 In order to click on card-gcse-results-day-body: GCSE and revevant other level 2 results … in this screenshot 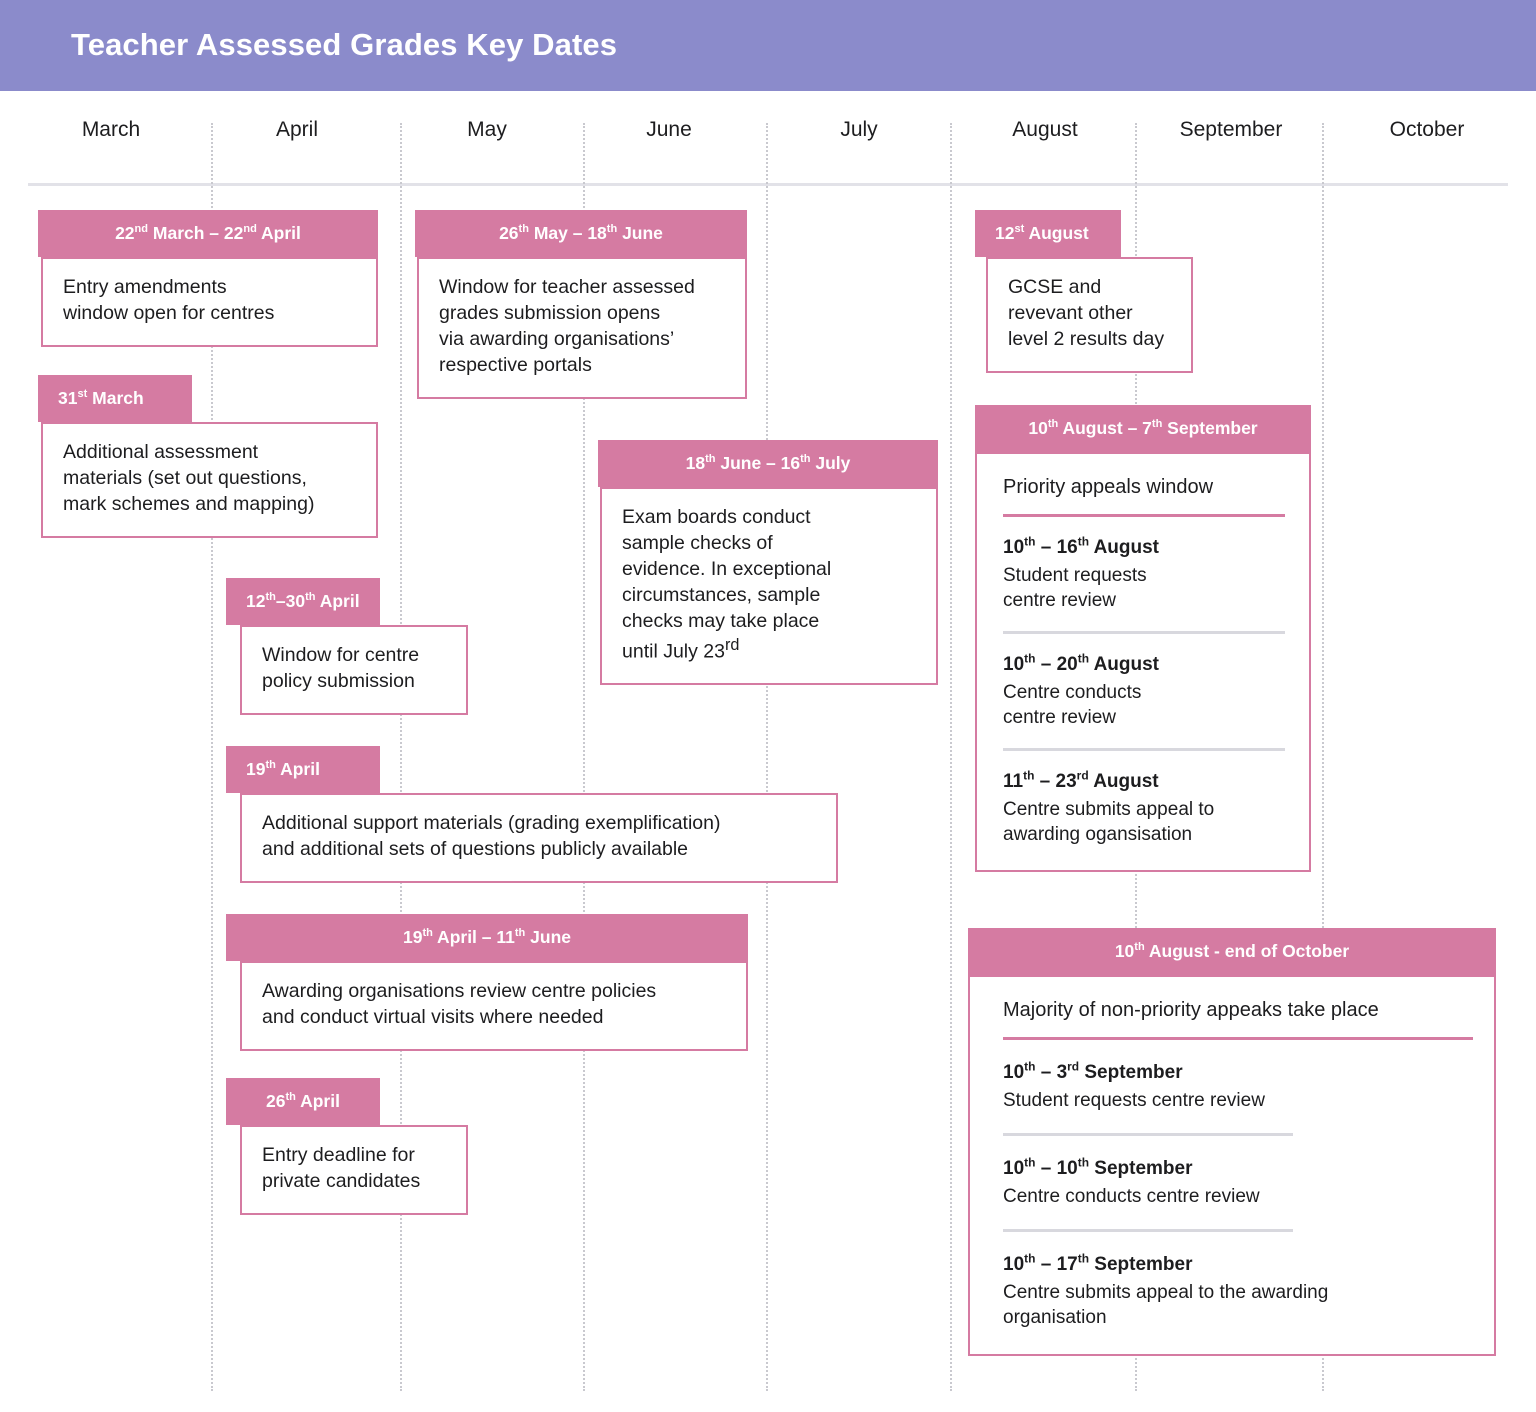, I will do `click(1089, 315)`.